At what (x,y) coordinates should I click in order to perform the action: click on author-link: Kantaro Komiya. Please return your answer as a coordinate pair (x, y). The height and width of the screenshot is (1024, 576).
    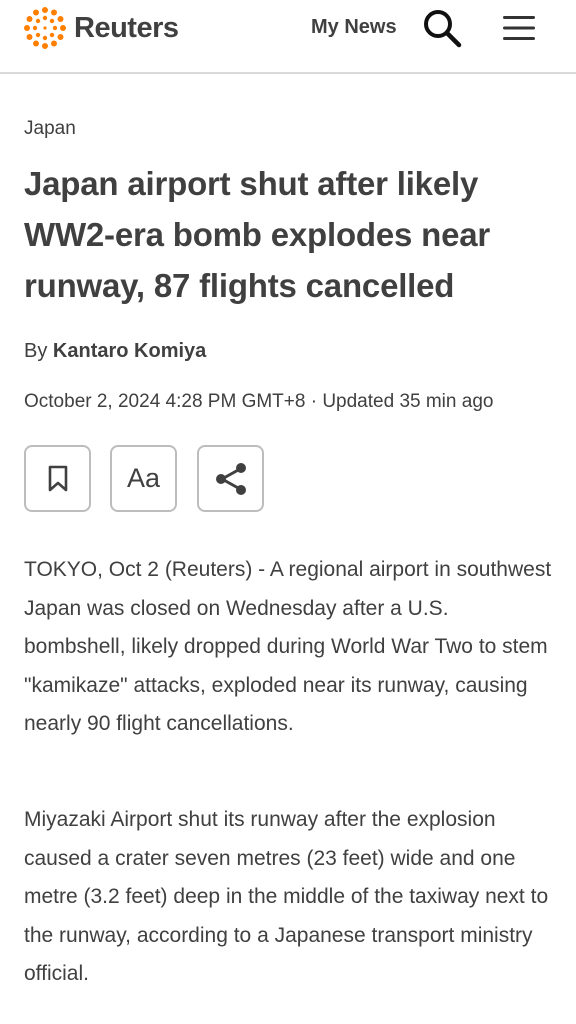
    Looking at the image, I should click on (129, 351).